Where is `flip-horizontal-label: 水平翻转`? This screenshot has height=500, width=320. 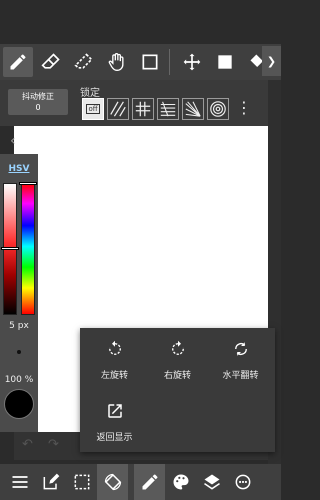
flip-horizontal-label: 水平翻转 is located at coordinates (240, 376).